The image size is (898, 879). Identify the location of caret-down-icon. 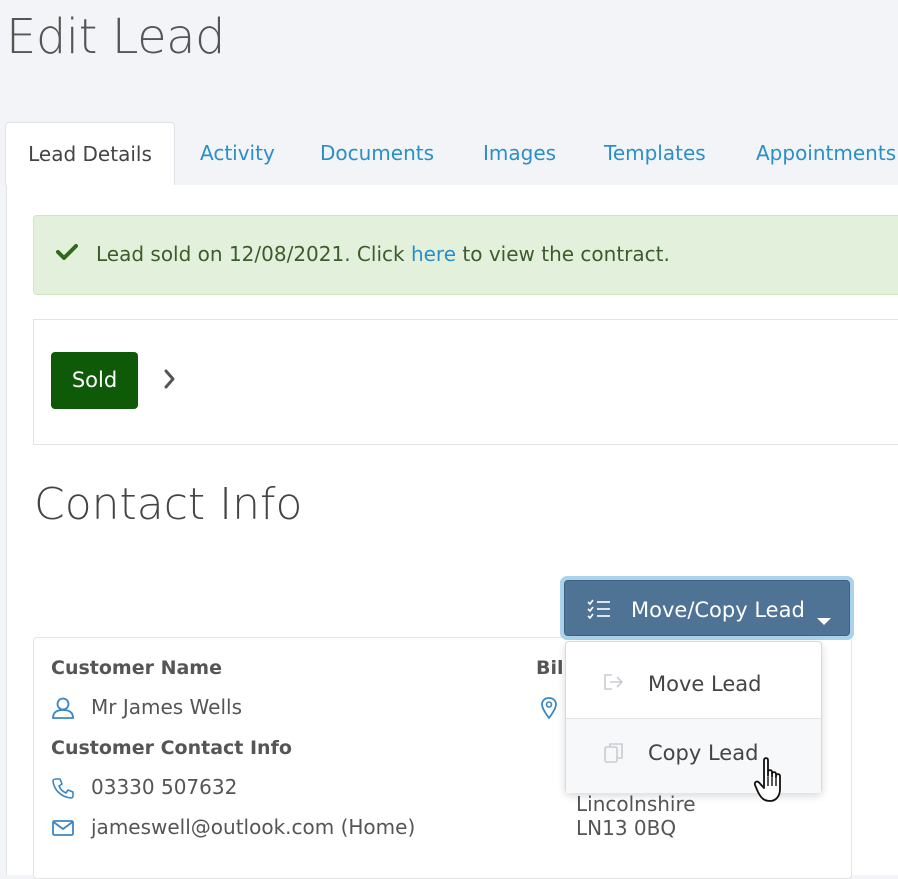
(824, 619).